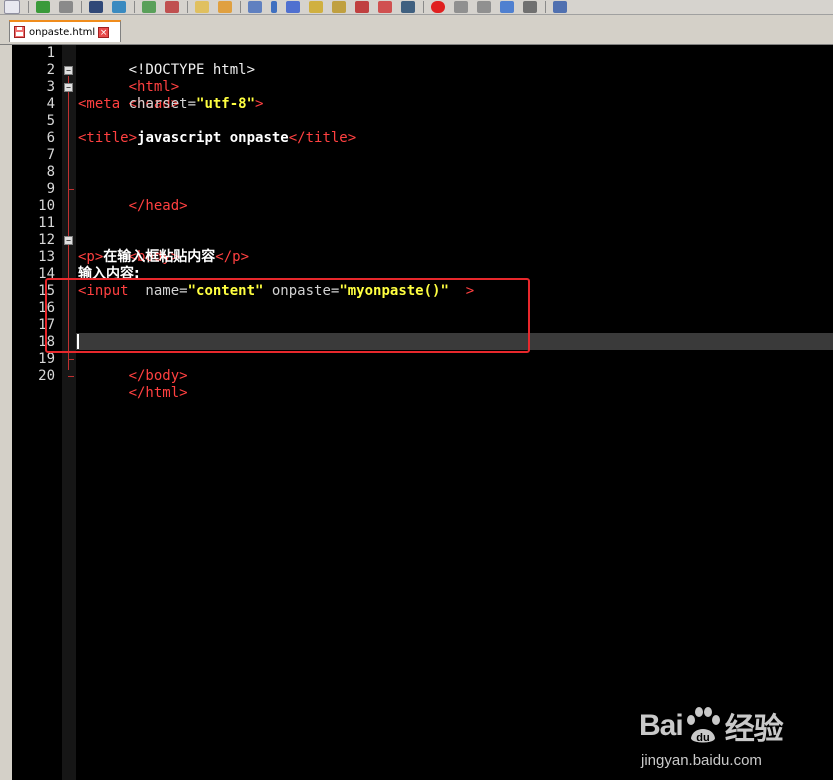 The image size is (833, 780). I want to click on replace-icon, so click(119, 7).